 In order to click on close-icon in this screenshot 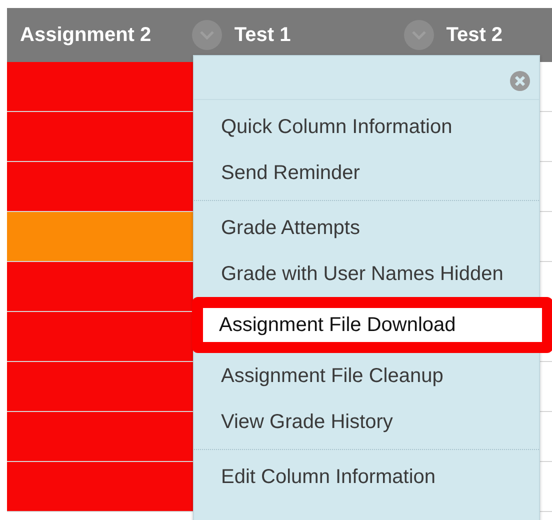, I will do `click(520, 81)`.